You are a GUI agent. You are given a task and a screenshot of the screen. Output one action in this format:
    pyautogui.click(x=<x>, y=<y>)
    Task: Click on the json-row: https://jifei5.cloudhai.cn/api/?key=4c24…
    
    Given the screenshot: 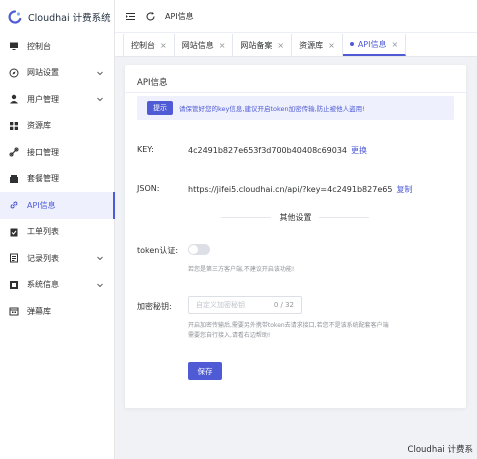 What is the action you would take?
    pyautogui.click(x=300, y=189)
    